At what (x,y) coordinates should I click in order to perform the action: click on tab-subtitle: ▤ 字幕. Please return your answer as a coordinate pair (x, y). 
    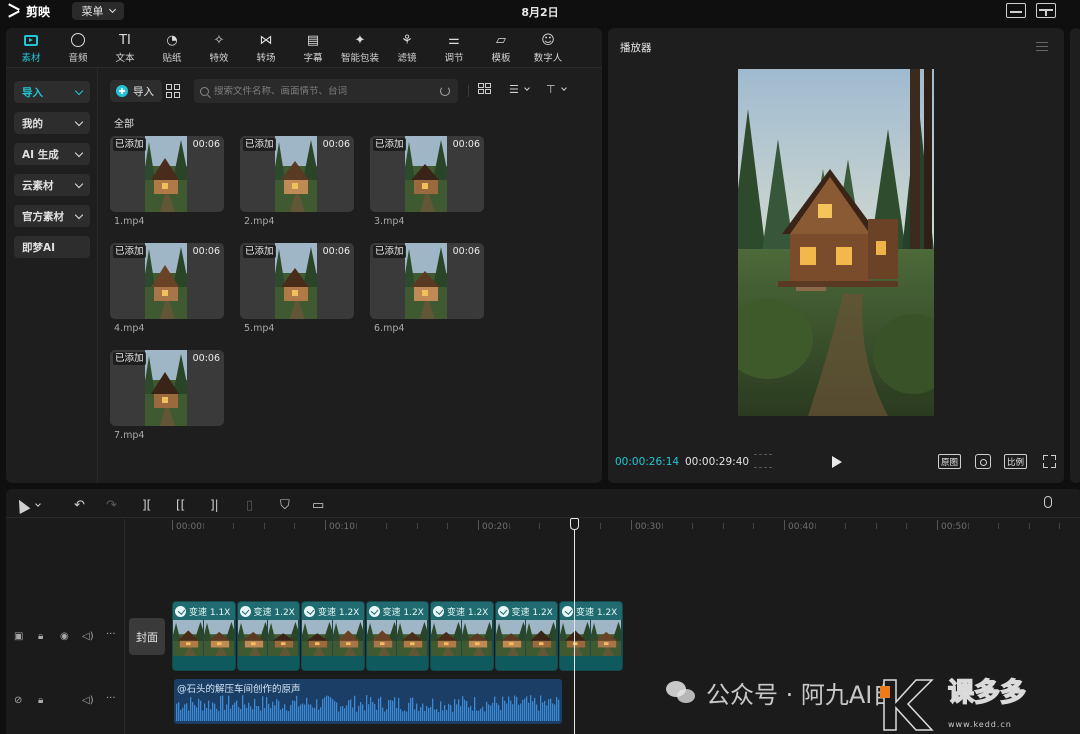
    Looking at the image, I should click on (313, 48).